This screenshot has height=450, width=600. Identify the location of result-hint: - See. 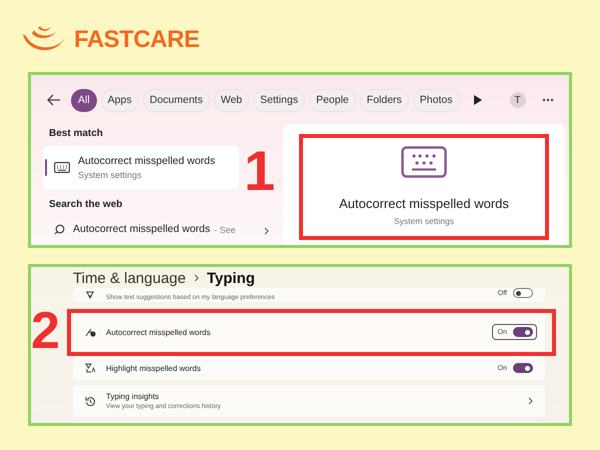
(225, 230).